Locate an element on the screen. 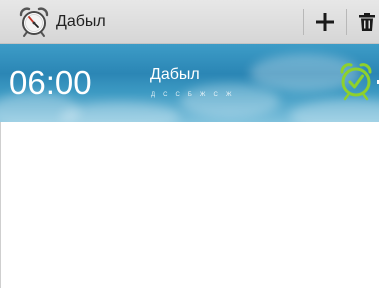  delete-alarm-button is located at coordinates (366, 22).